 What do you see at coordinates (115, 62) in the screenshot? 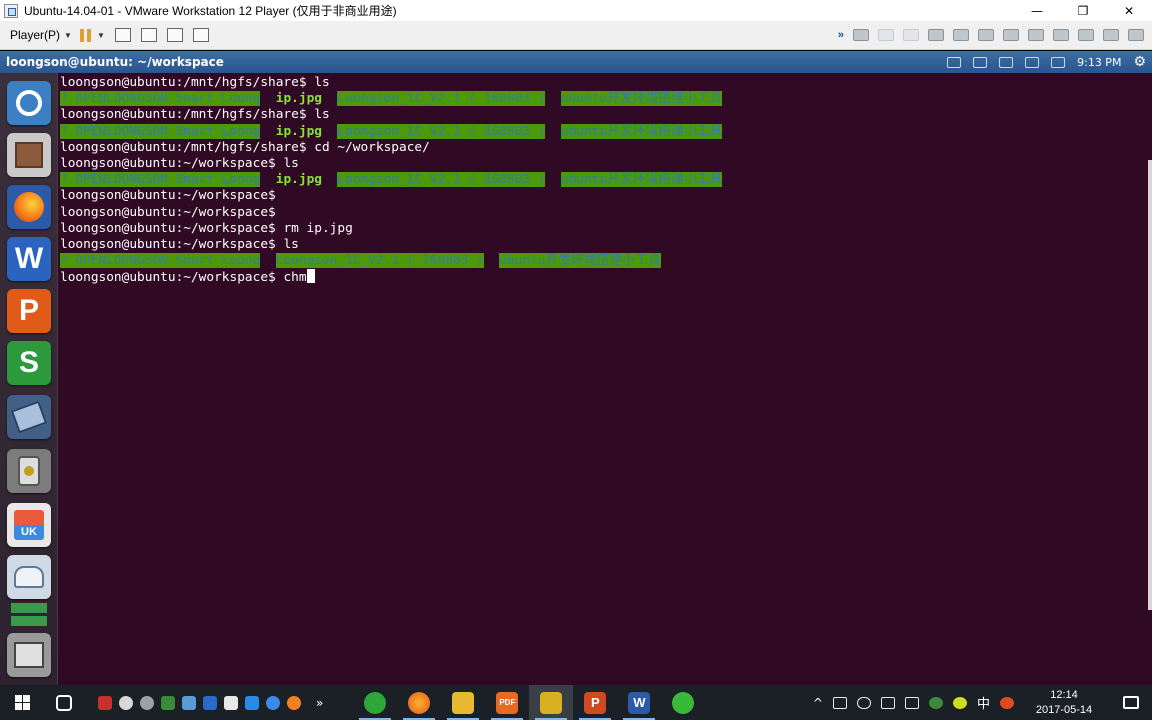
I see `active-window-title: loongson@ubuntu: ~/workspace` at bounding box center [115, 62].